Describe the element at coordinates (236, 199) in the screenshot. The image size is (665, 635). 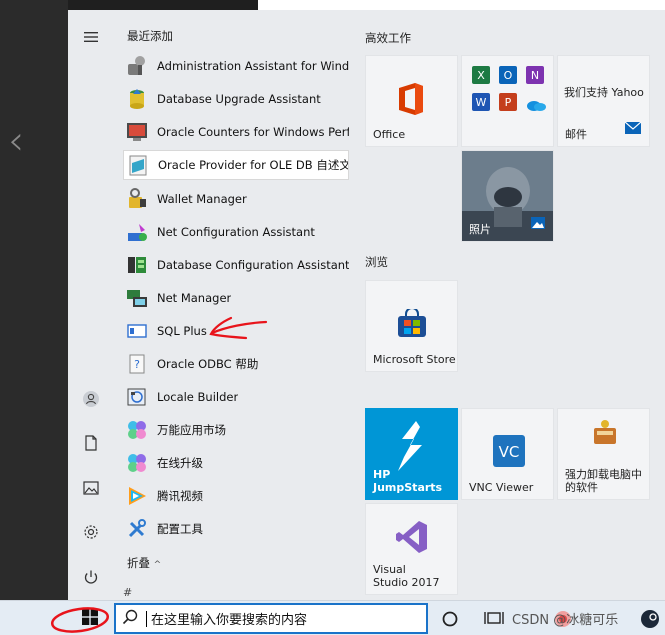
I see `app-item-wallet-manager: Wallet Manager` at that location.